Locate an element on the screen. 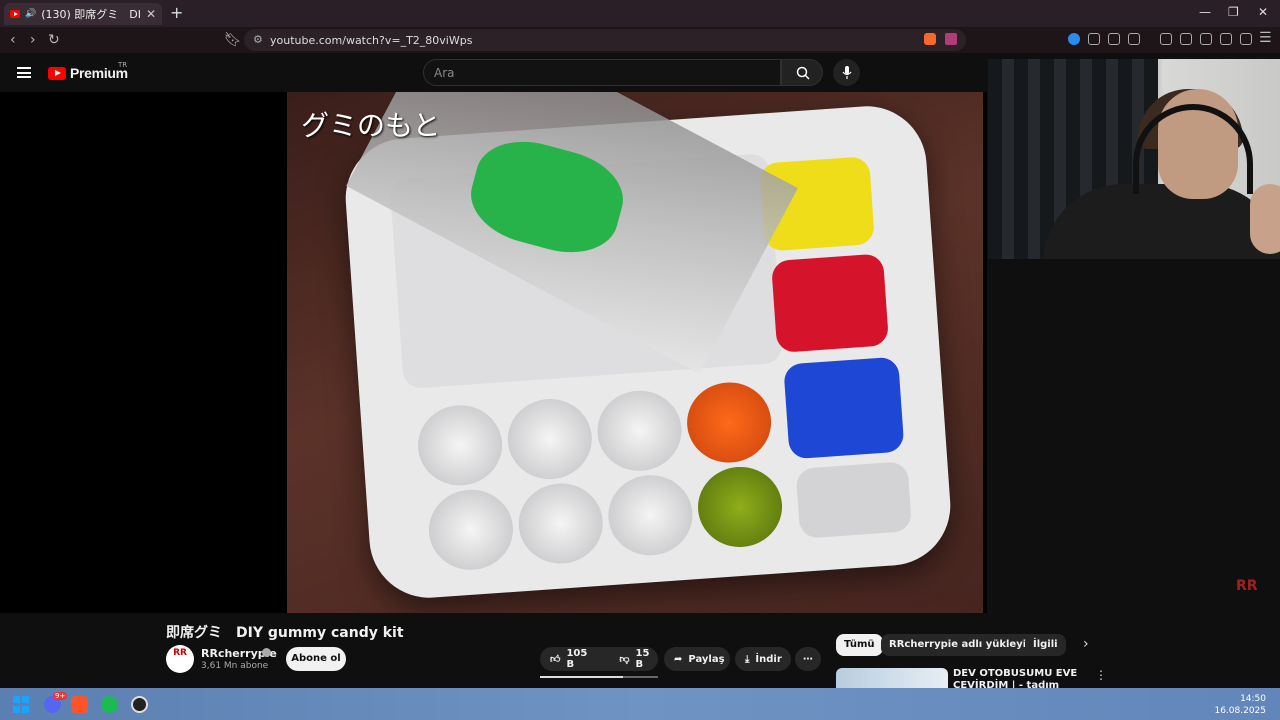  windows-taskbar: 9+ 14:50 16.08.2025 is located at coordinates (640, 704).